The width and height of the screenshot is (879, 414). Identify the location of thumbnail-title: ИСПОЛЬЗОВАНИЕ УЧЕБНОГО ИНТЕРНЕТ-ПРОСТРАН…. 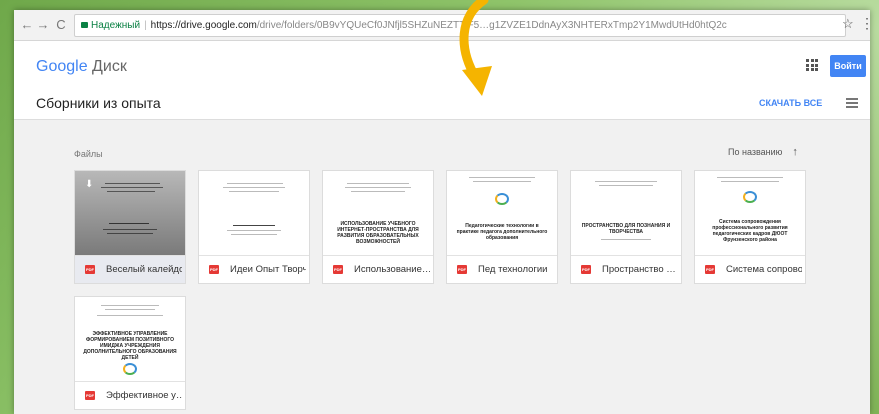
(378, 233).